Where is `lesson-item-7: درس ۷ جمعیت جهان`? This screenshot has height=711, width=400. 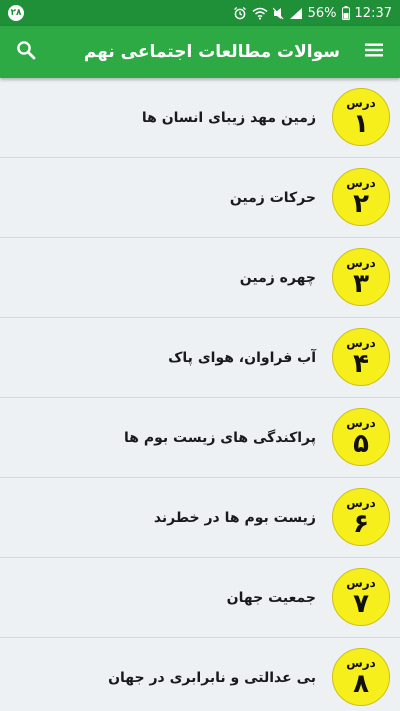
lesson-item-7: درس ۷ جمعیت جهان is located at coordinates (200, 598).